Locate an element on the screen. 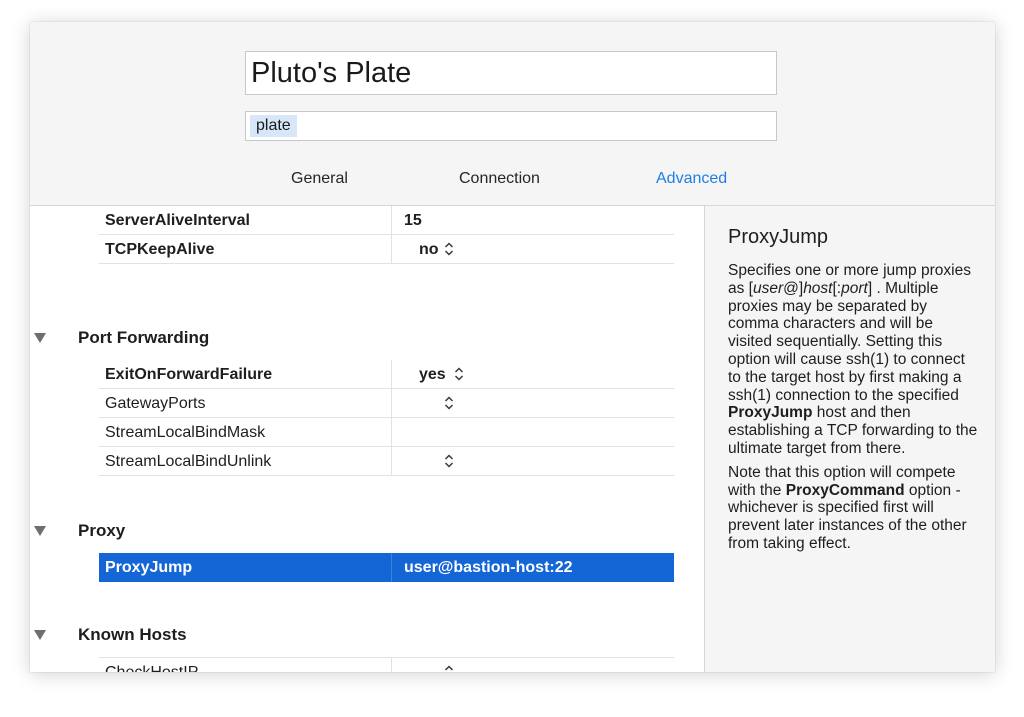 The image size is (1024, 717). tab-advanced: Advanced is located at coordinates (691, 179).